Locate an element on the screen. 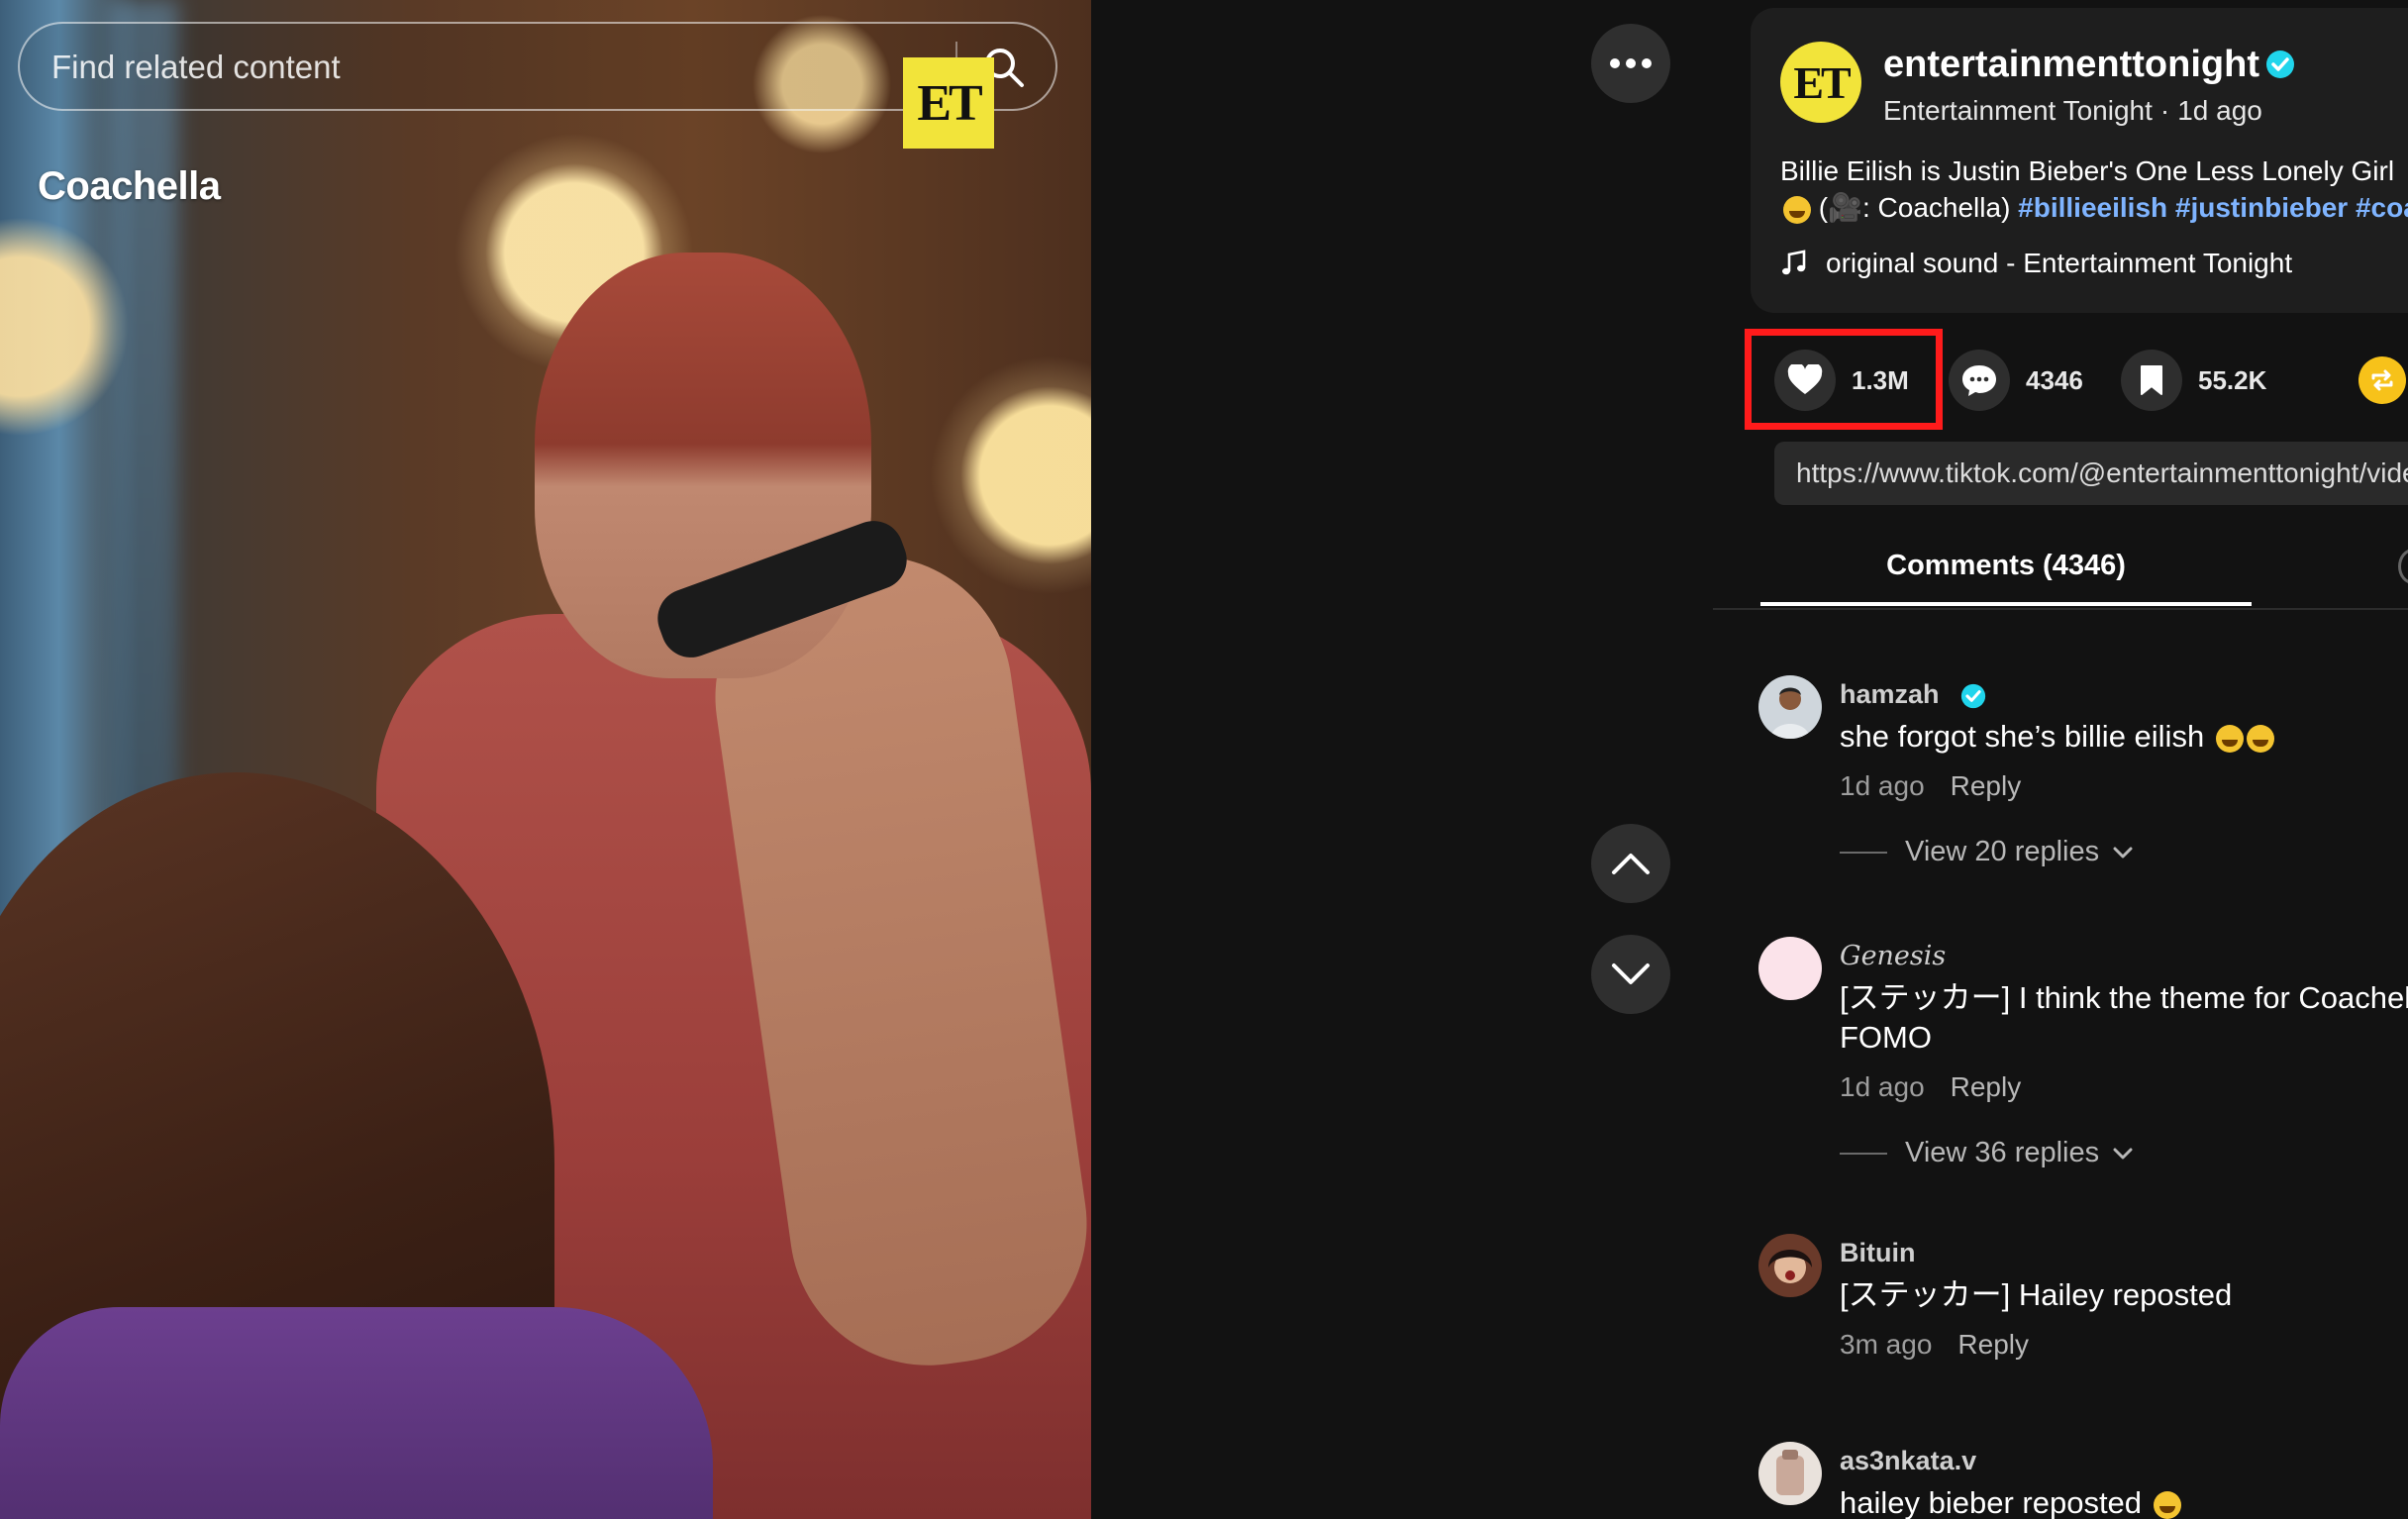  comment-text: hailey bieber reposted is located at coordinates (2124, 1501).